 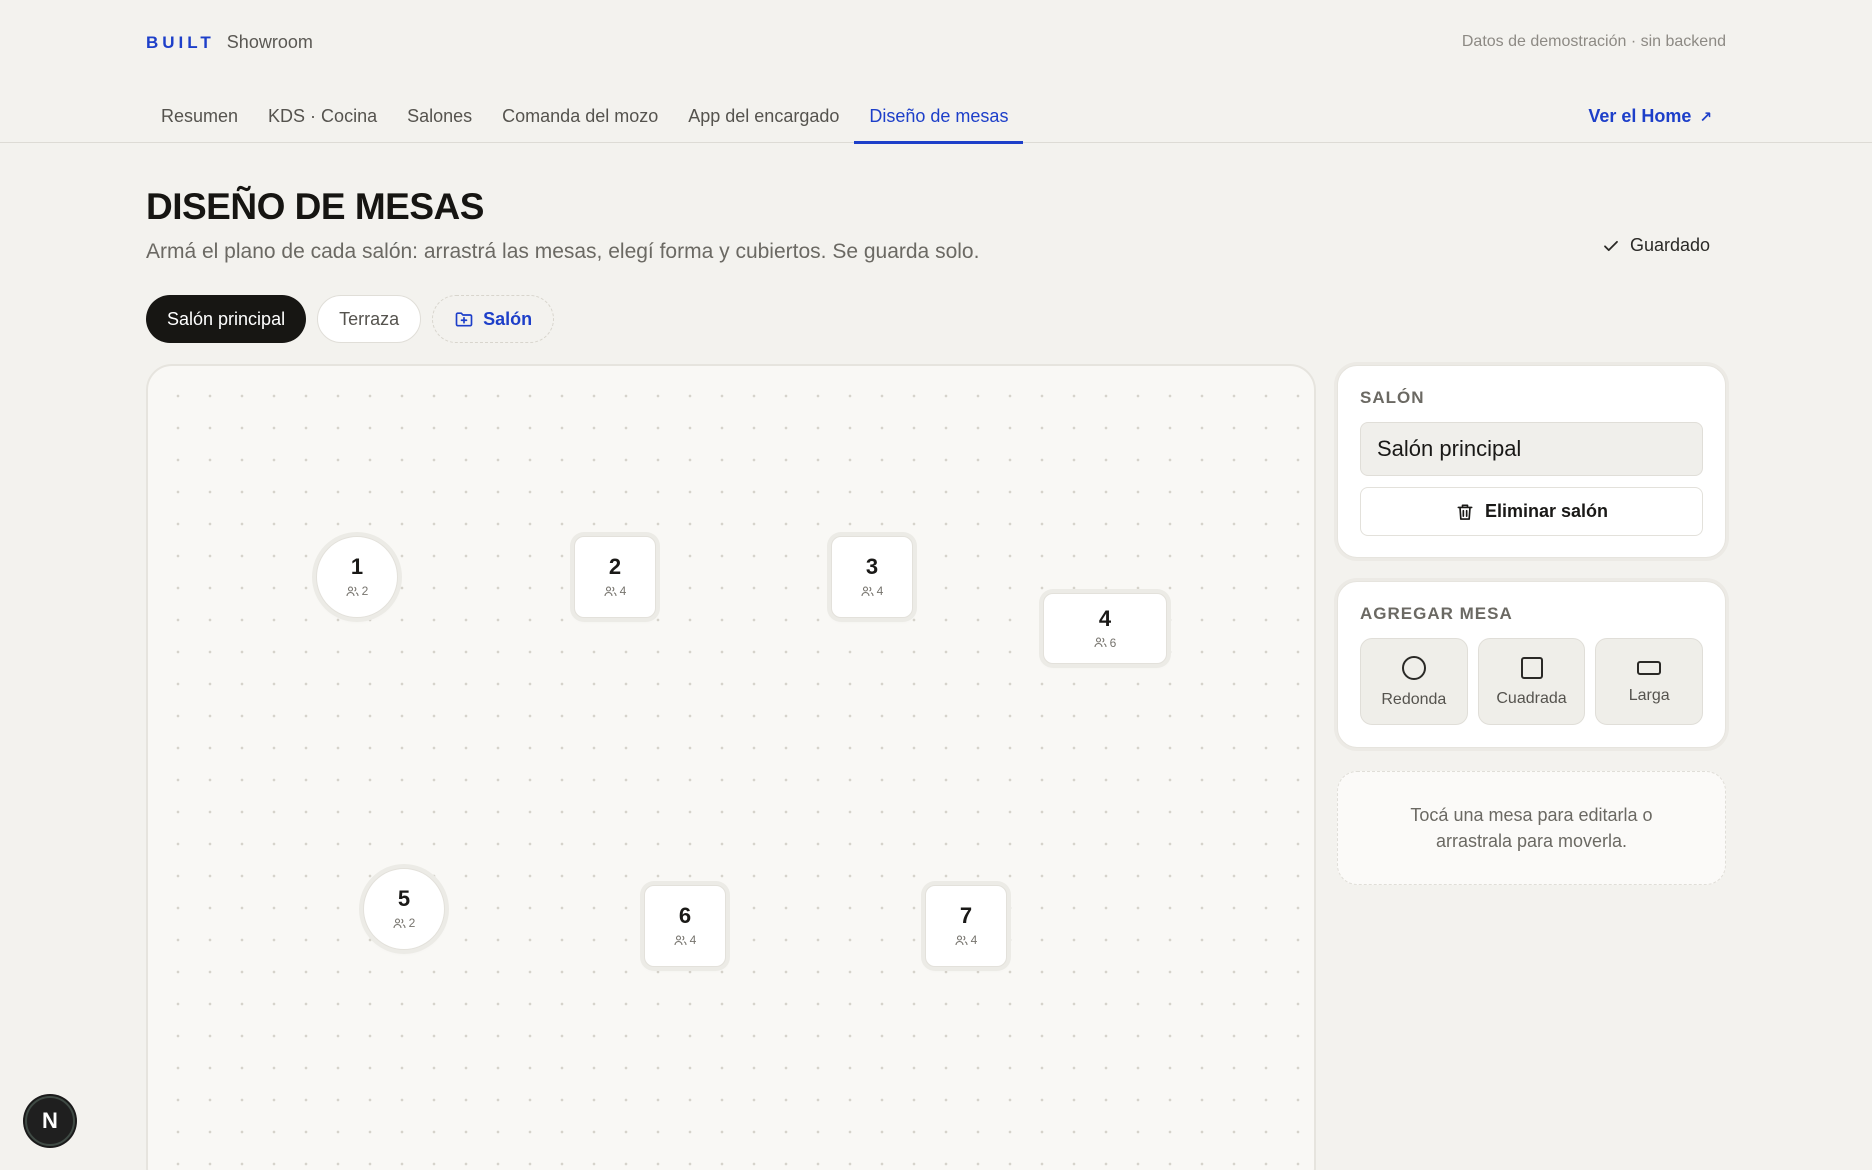 What do you see at coordinates (939, 117) in the screenshot?
I see `tab-diseno-de-mesas: Diseño de mesas` at bounding box center [939, 117].